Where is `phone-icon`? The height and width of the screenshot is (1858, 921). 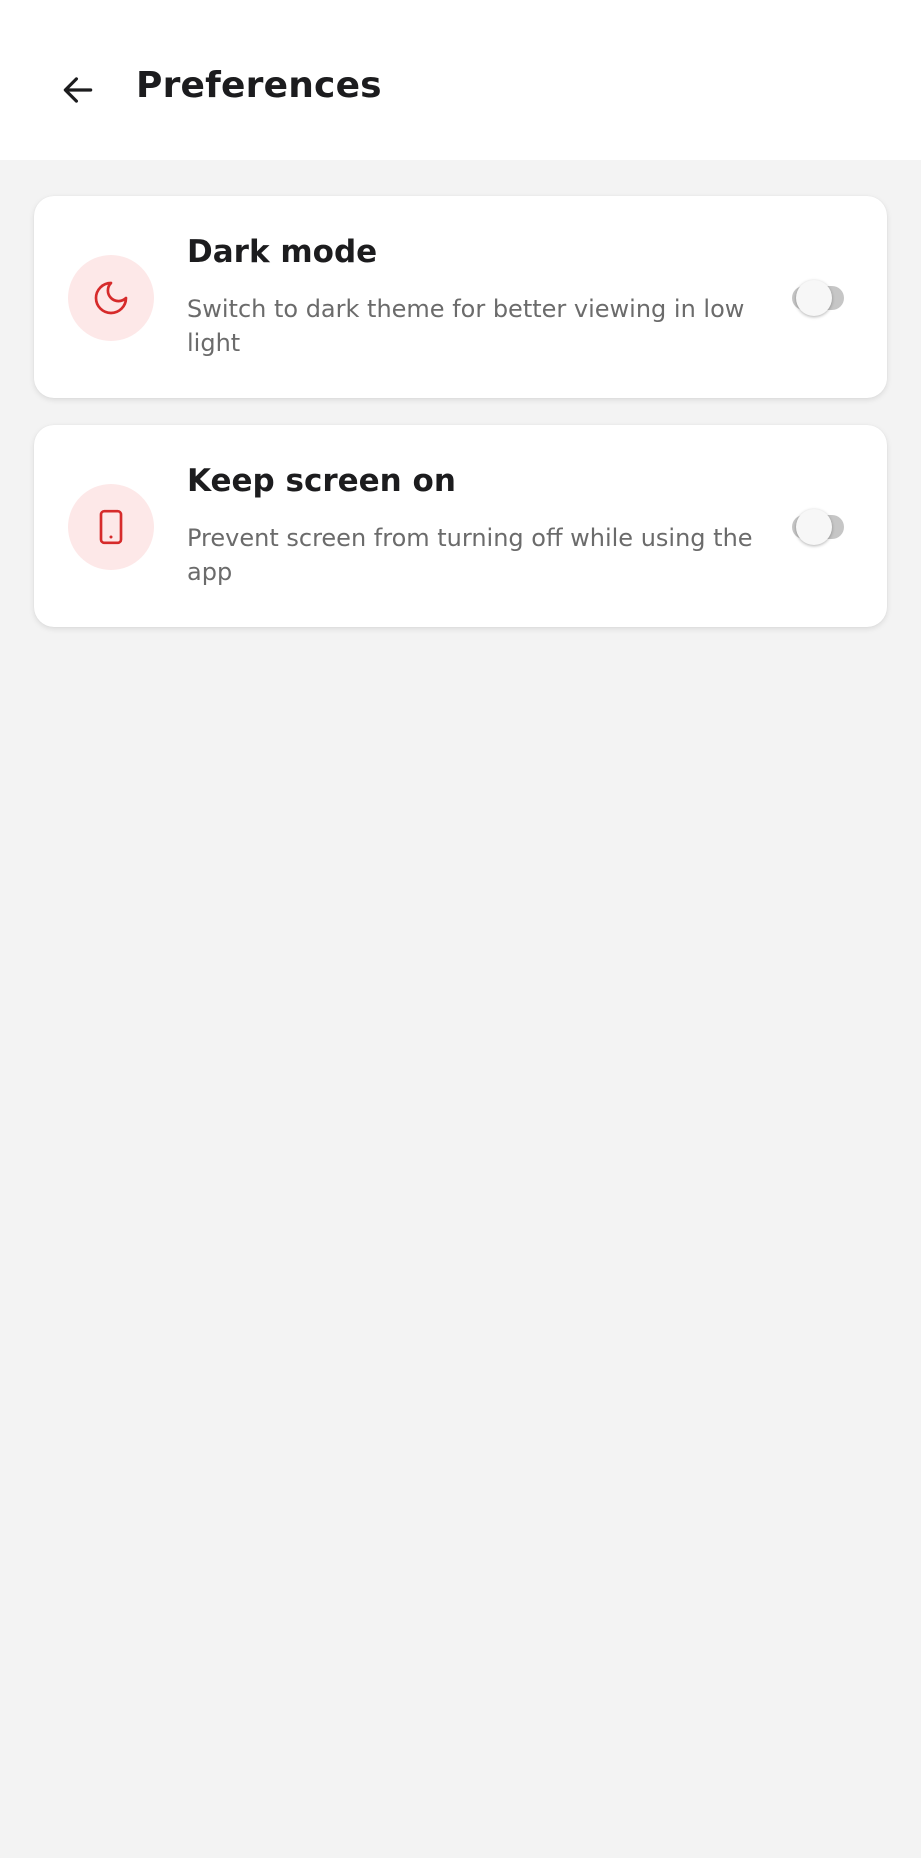
phone-icon is located at coordinates (111, 527).